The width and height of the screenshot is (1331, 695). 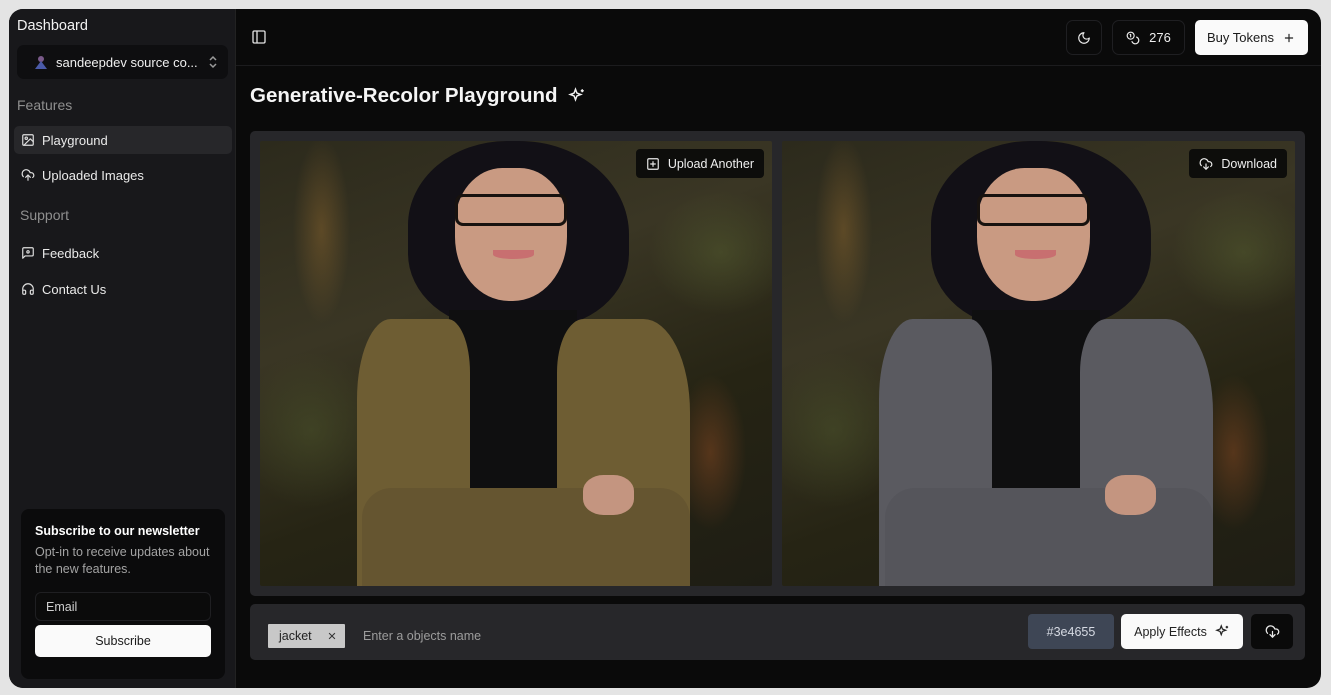 What do you see at coordinates (123, 641) in the screenshot?
I see `subscribe-button: Subscribe` at bounding box center [123, 641].